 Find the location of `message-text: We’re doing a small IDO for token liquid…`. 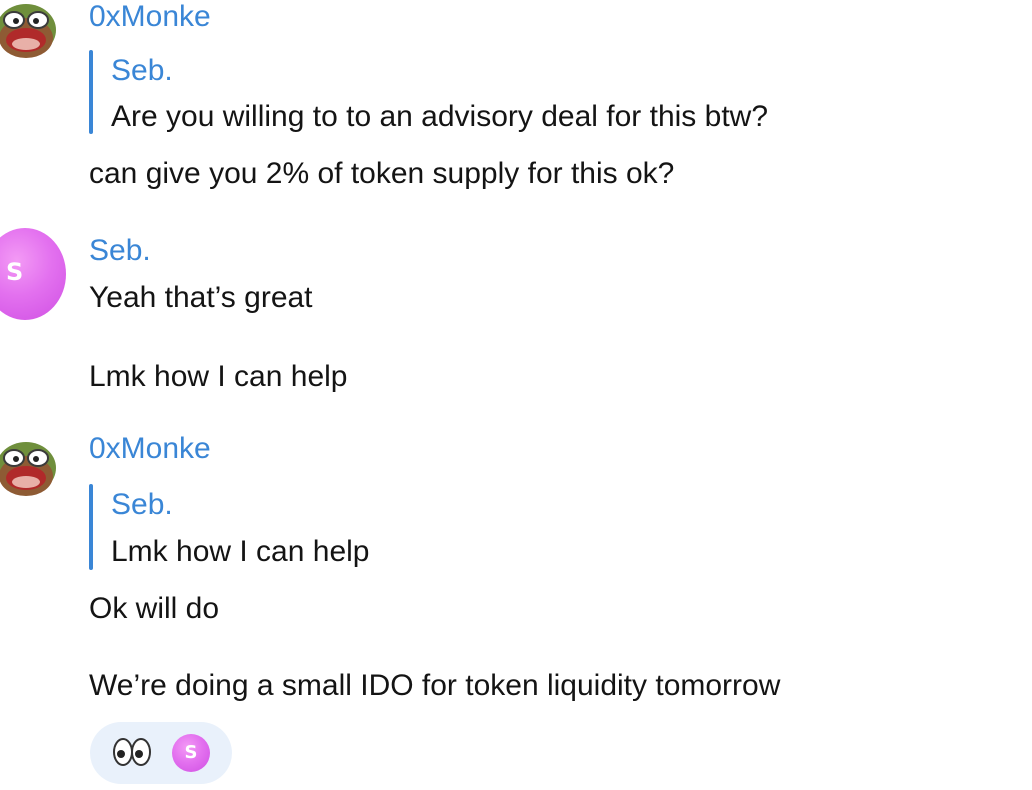

message-text: We’re doing a small IDO for token liquid… is located at coordinates (435, 685).